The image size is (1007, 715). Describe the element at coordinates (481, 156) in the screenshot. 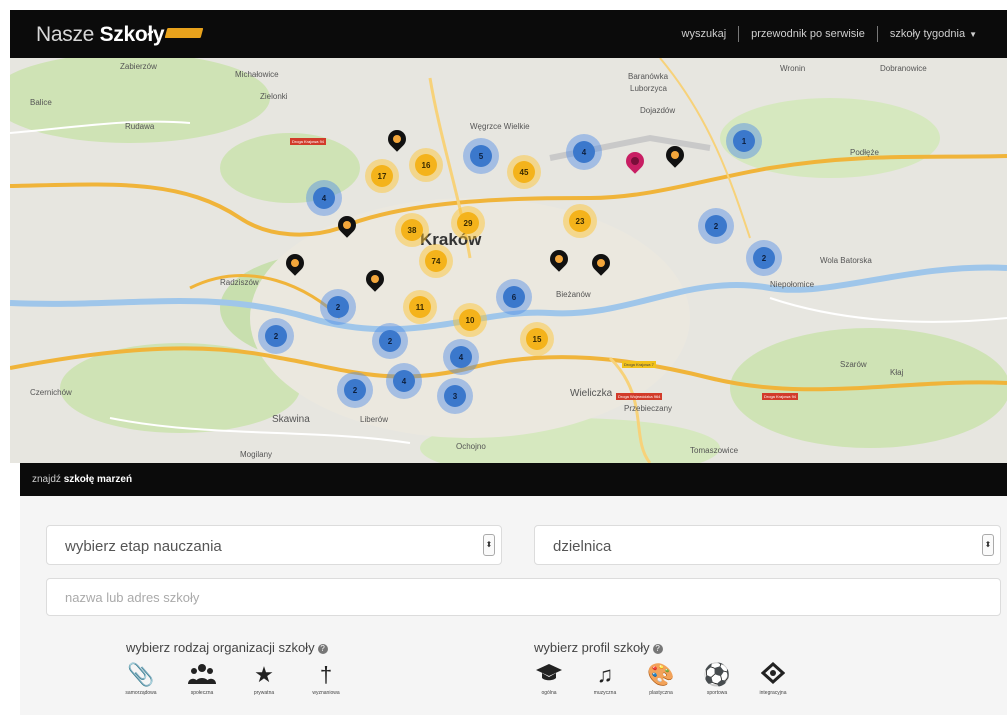

I see `map-cluster: 5` at that location.